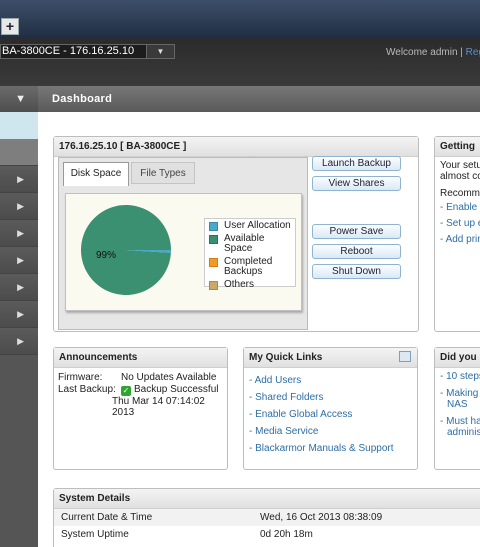 The height and width of the screenshot is (547, 480). I want to click on legend-item: User Allocation, so click(252, 226).